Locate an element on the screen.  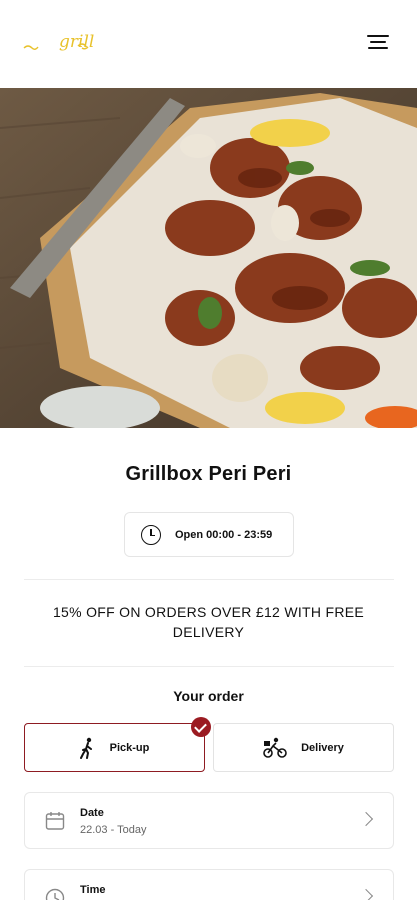
delivery-label: Delivery is located at coordinates (322, 747).